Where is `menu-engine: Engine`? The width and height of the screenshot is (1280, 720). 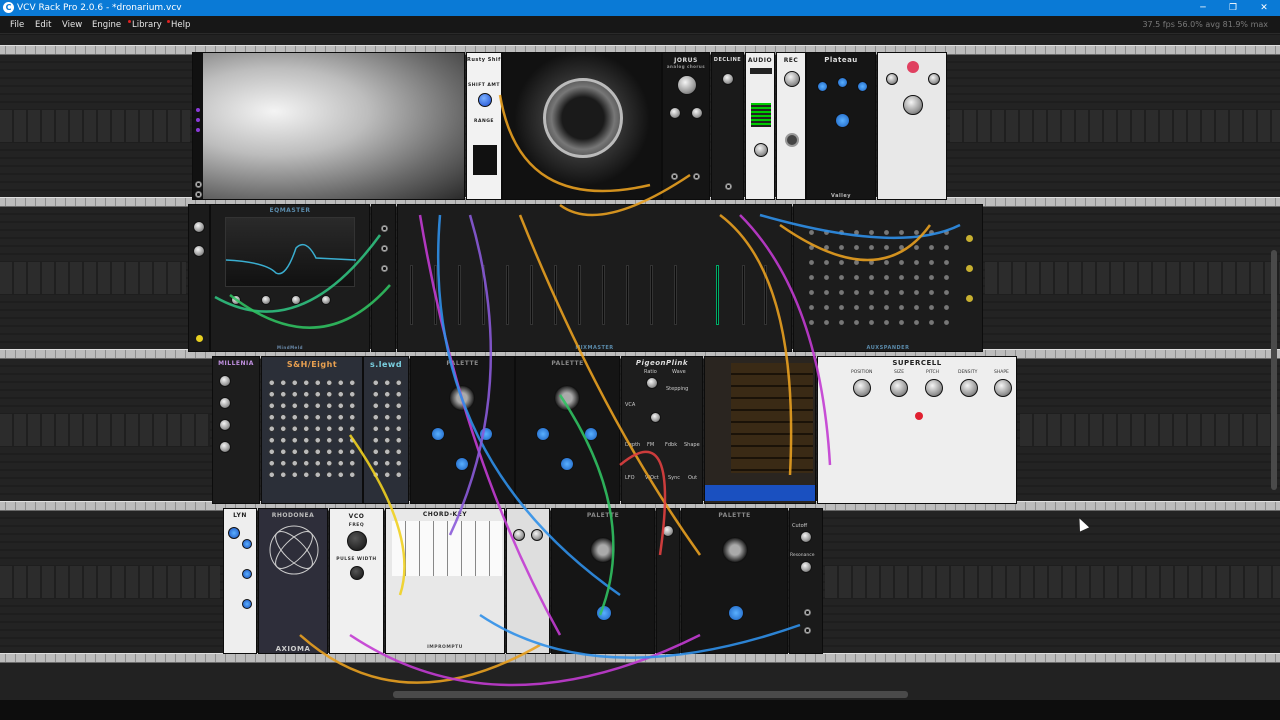 menu-engine: Engine is located at coordinates (106, 25).